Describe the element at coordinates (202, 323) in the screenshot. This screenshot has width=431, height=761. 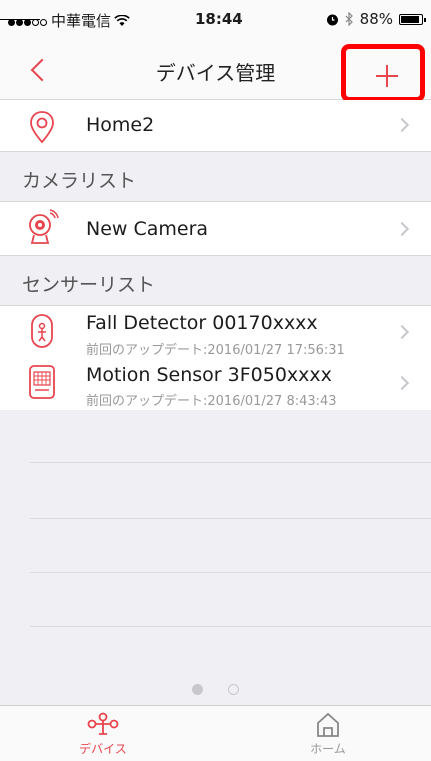
I see `sensor-label: Fall Detector 00170xxxx` at that location.